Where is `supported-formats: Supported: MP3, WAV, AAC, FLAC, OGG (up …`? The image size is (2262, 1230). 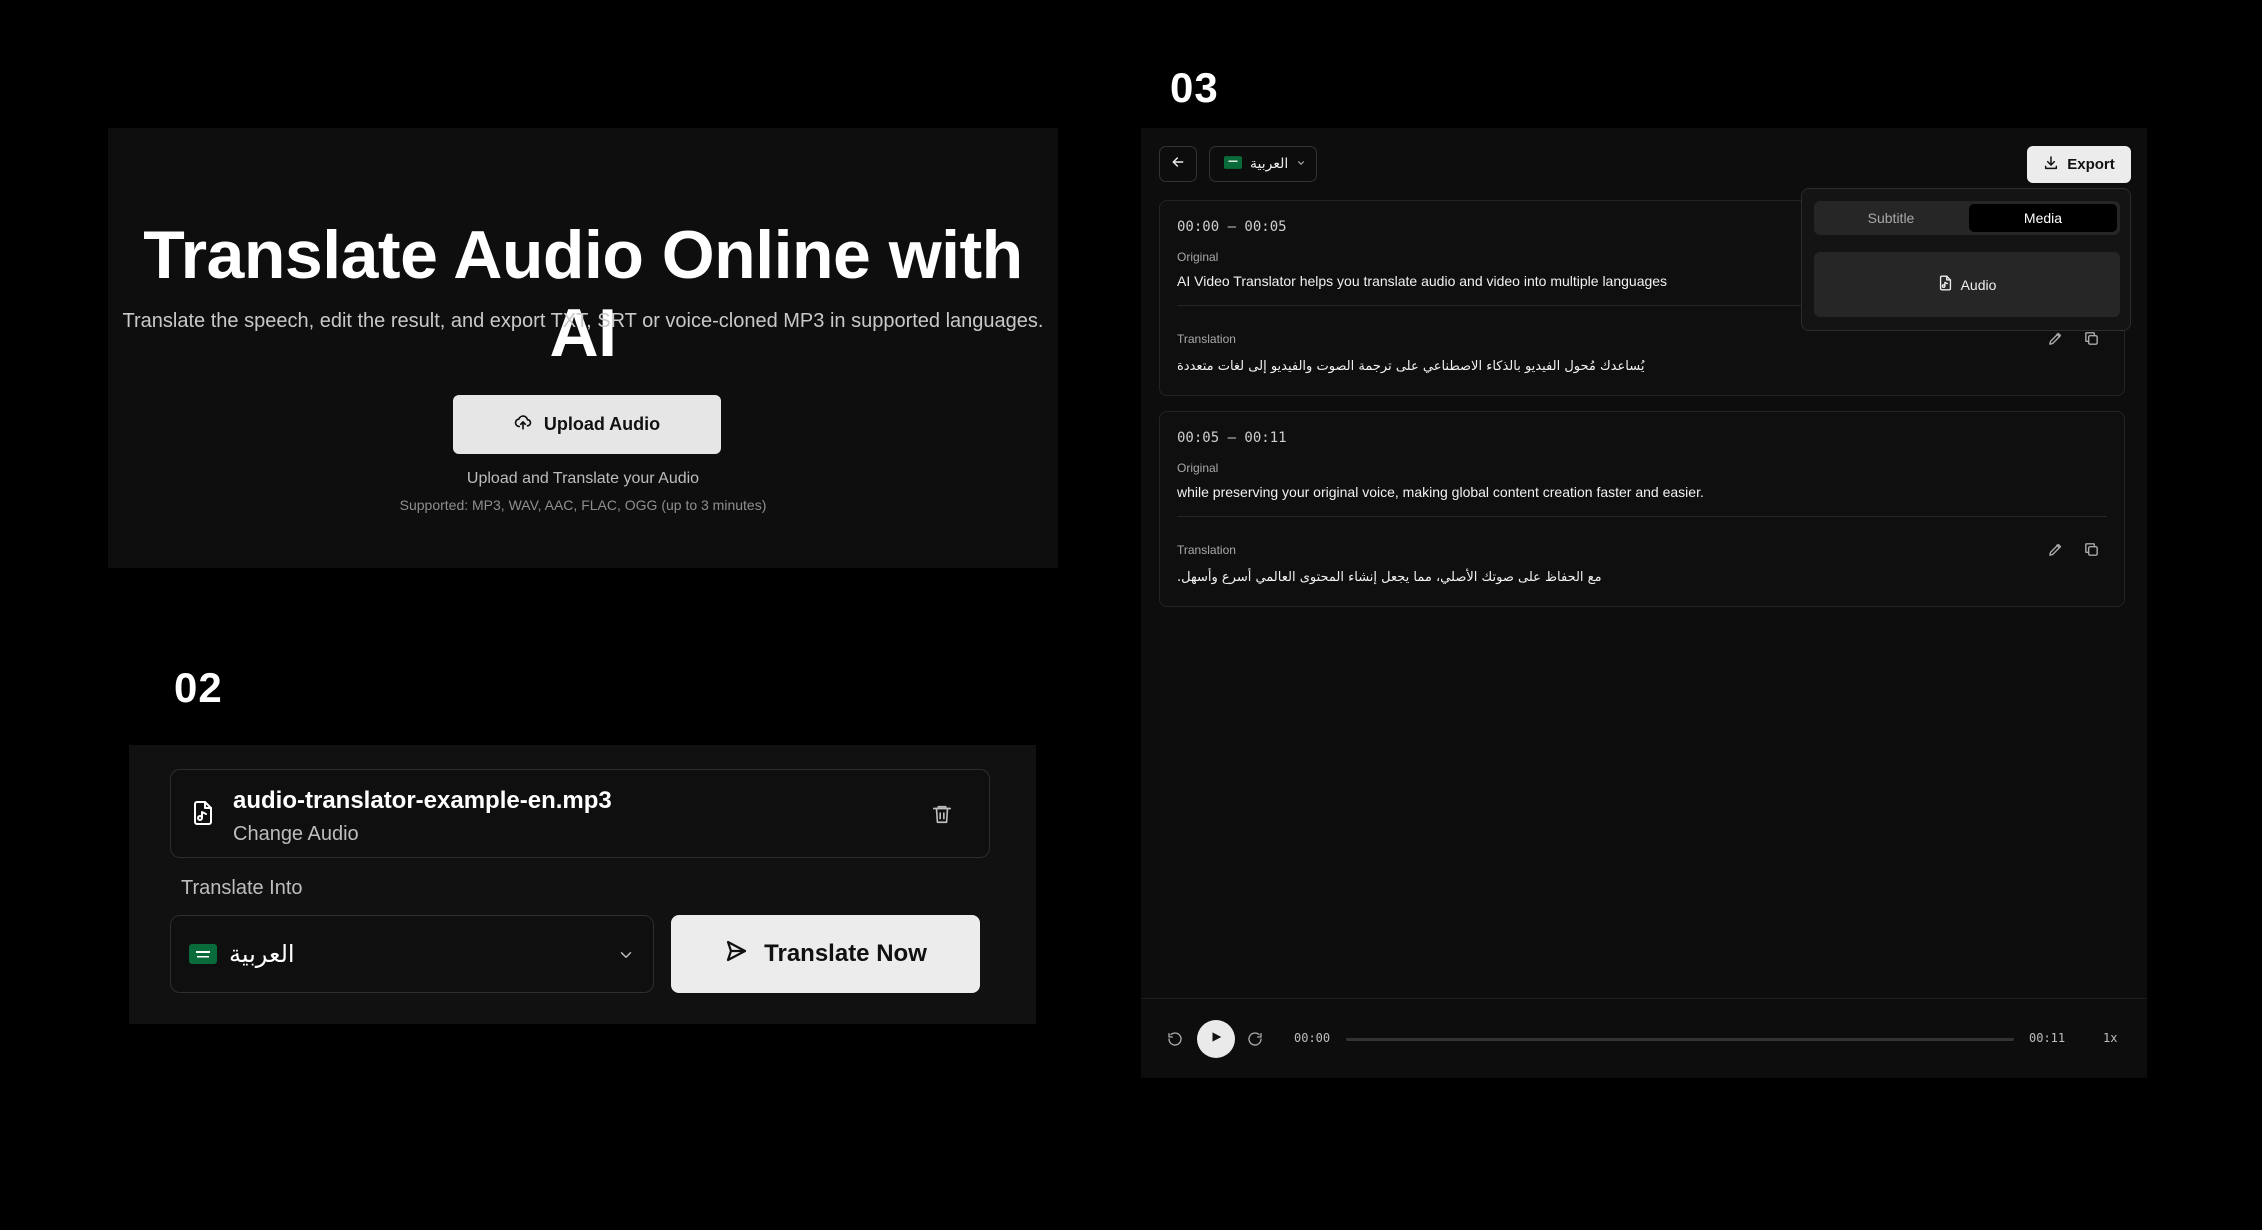
supported-formats: Supported: MP3, WAV, AAC, FLAC, OGG (up … is located at coordinates (583, 505).